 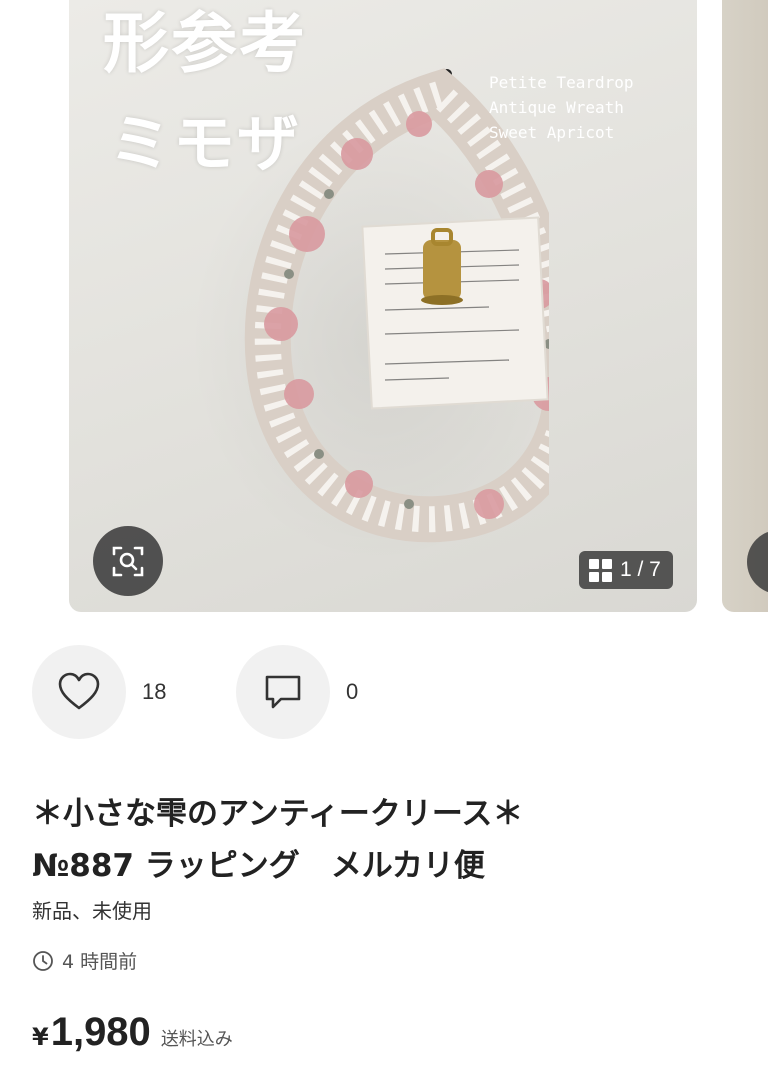 I want to click on posted-time: 4 時間前, so click(x=84, y=960).